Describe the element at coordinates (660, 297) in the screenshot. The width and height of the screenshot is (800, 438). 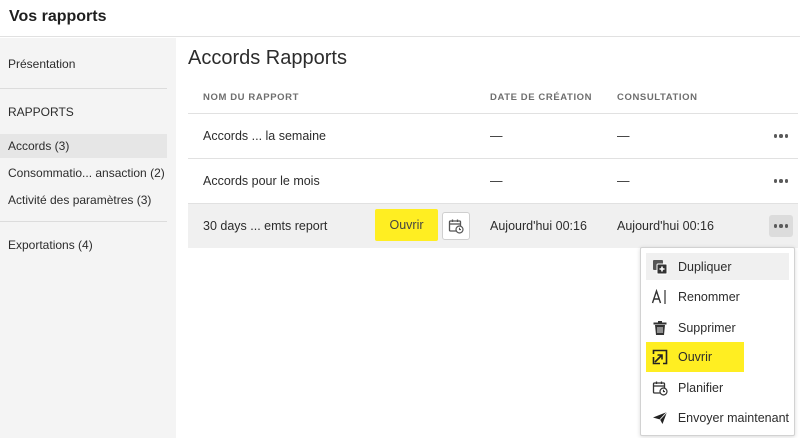
I see `rename-icon` at that location.